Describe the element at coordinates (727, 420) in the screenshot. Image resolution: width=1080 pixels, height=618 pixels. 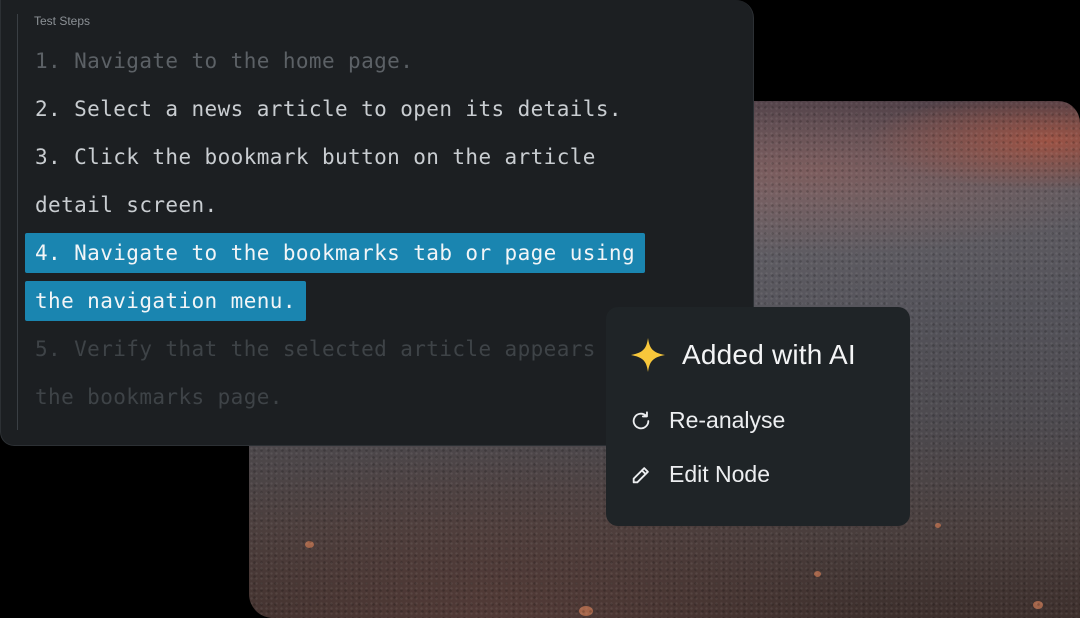
I see `re-analyse-label: Re-analyse` at that location.